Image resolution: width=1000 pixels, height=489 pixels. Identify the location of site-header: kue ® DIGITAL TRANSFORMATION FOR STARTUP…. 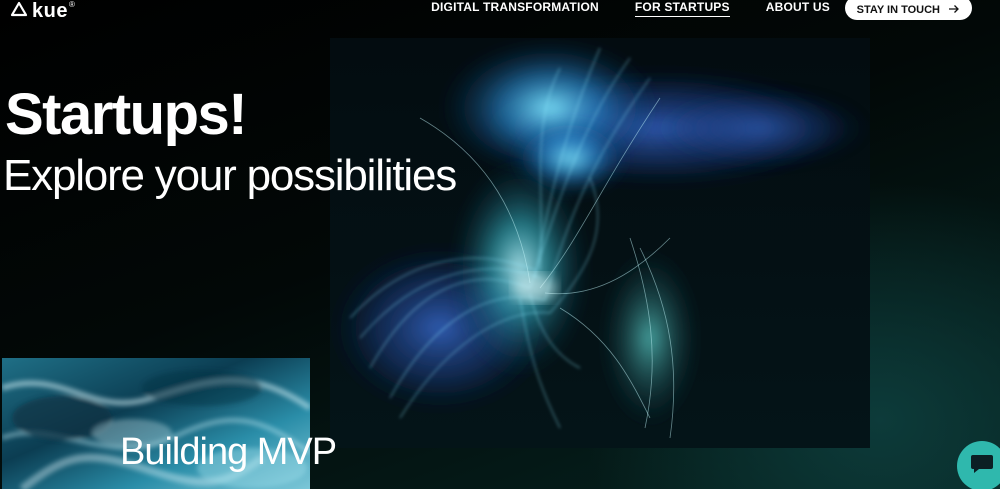
(500, 15).